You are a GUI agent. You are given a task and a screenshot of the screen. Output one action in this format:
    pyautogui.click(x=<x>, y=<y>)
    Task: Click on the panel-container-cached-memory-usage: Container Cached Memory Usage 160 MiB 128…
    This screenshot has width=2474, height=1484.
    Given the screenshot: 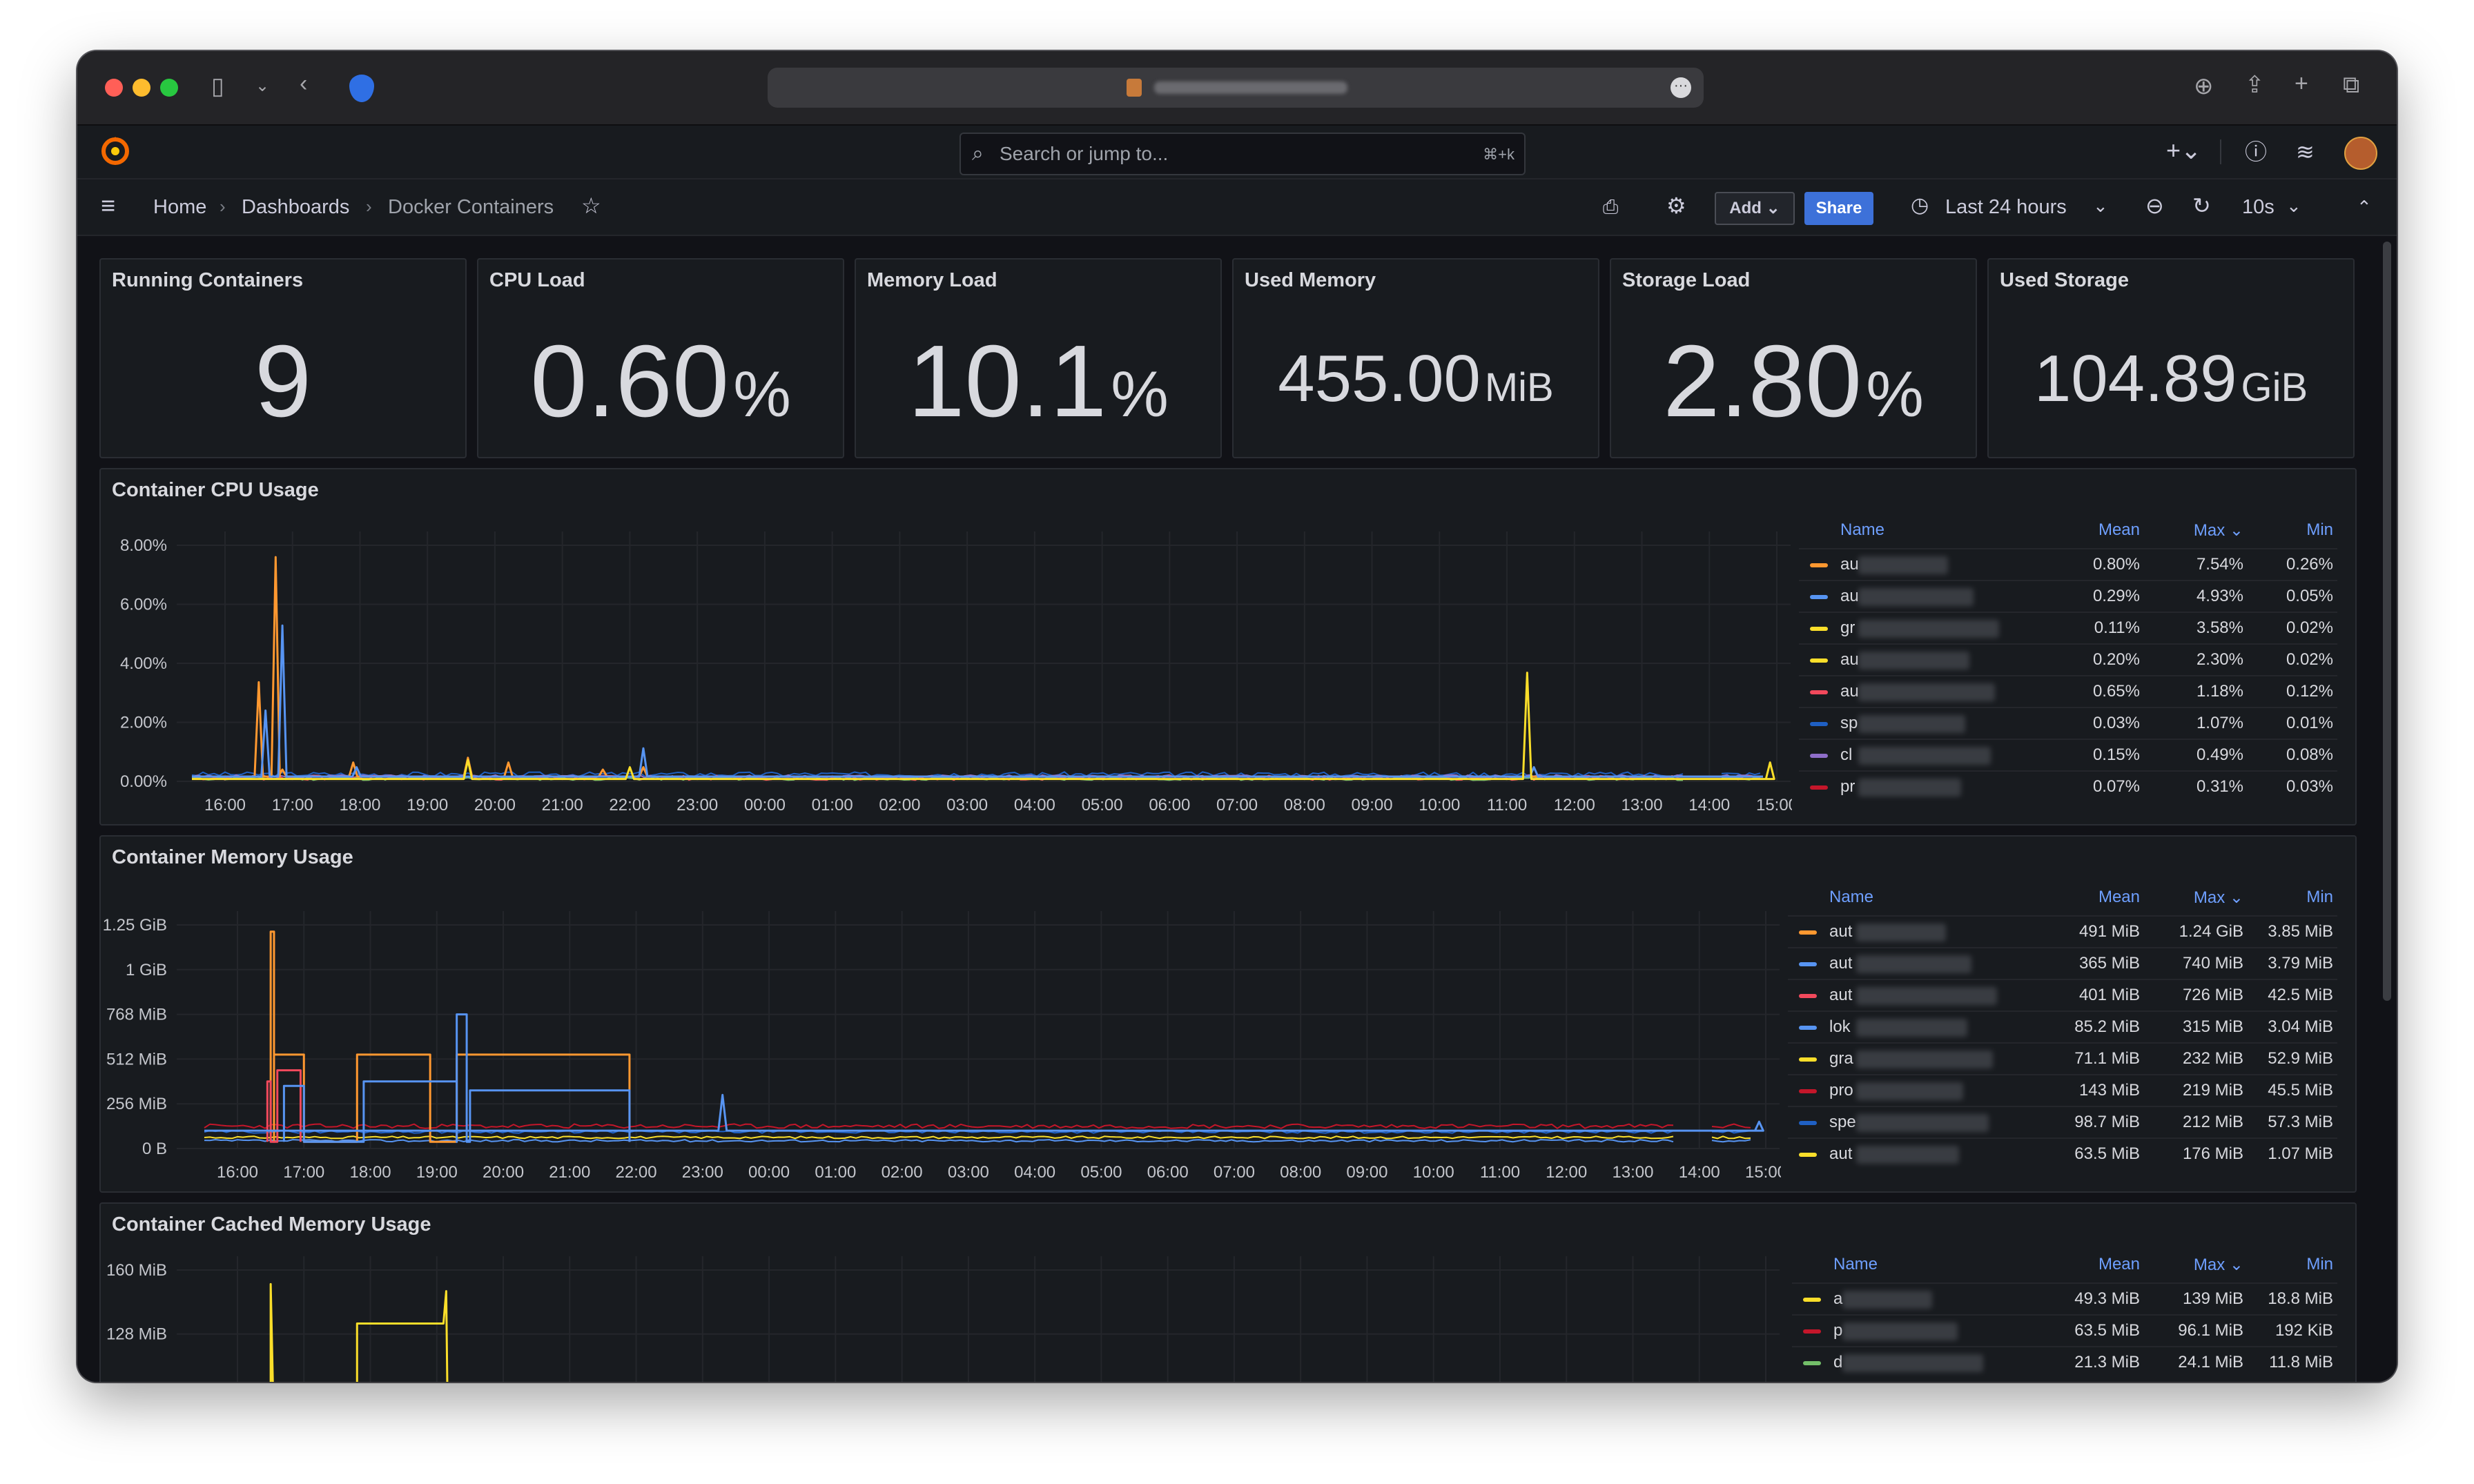 What is the action you would take?
    pyautogui.click(x=1228, y=1292)
    